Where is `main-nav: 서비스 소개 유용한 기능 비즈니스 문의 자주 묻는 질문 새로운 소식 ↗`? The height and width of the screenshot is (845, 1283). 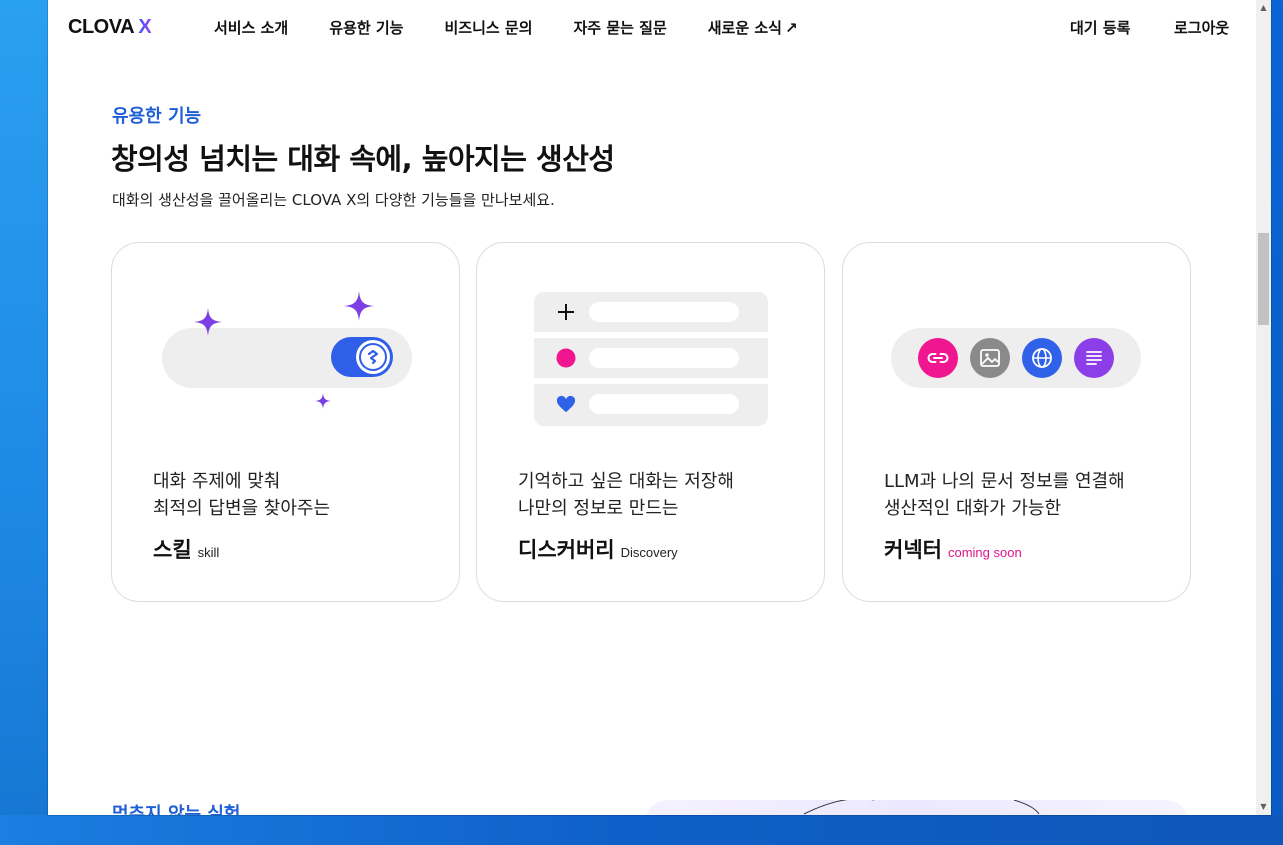 main-nav: 서비스 소개 유용한 기능 비즈니스 문의 자주 묻는 질문 새로운 소식 ↗ is located at coordinates (526, 27).